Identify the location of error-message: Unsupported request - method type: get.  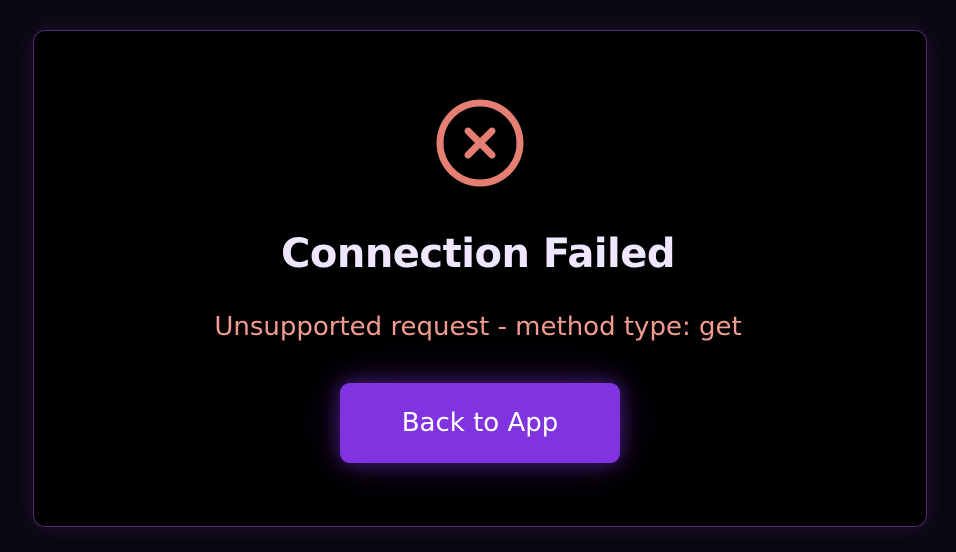
(478, 327).